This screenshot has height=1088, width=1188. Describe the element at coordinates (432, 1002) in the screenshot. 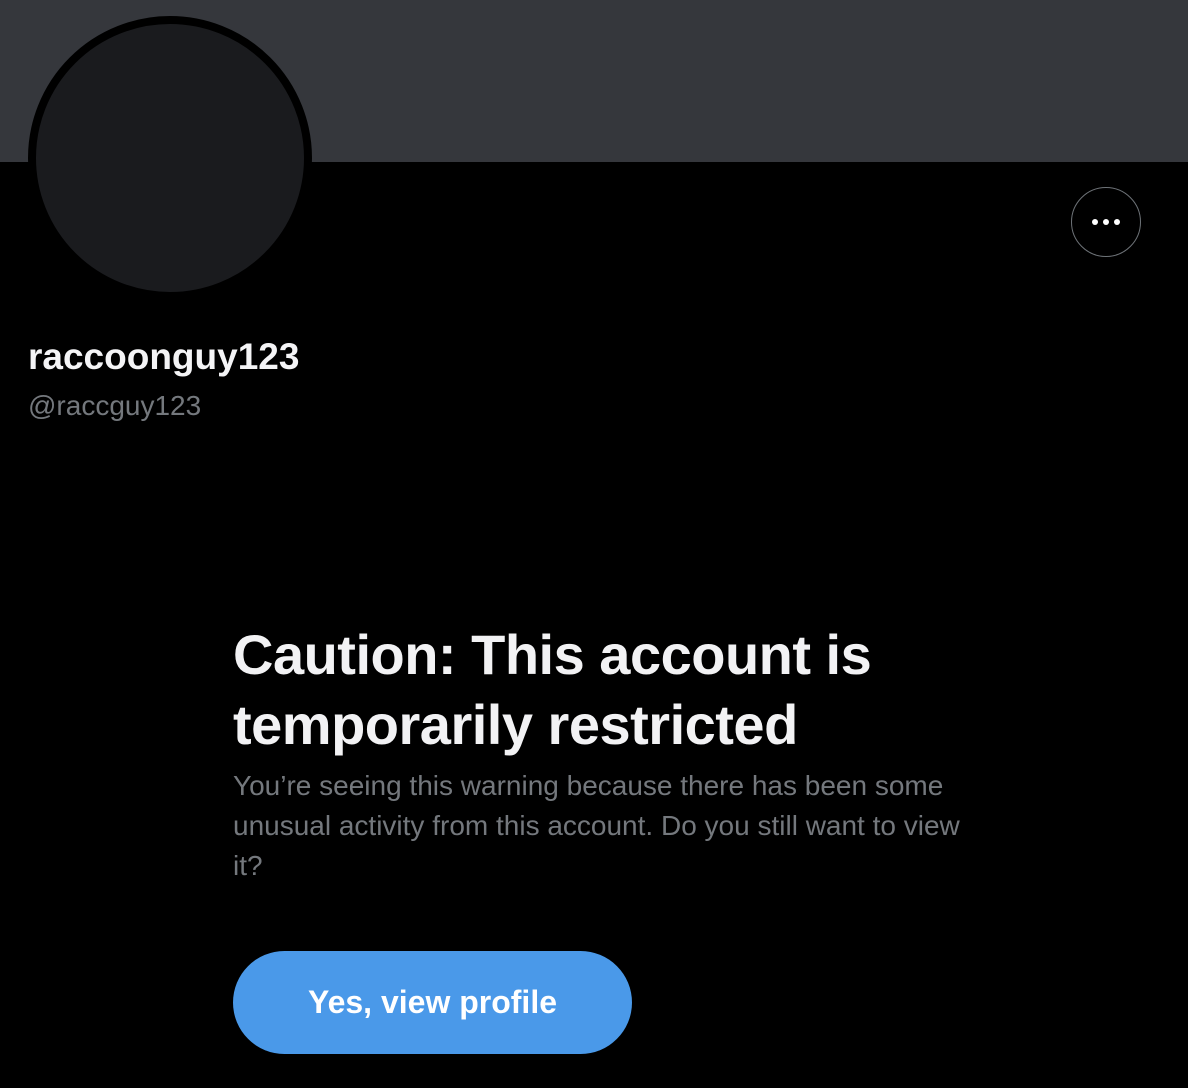

I see `view-profile-button: Yes, view profile` at that location.